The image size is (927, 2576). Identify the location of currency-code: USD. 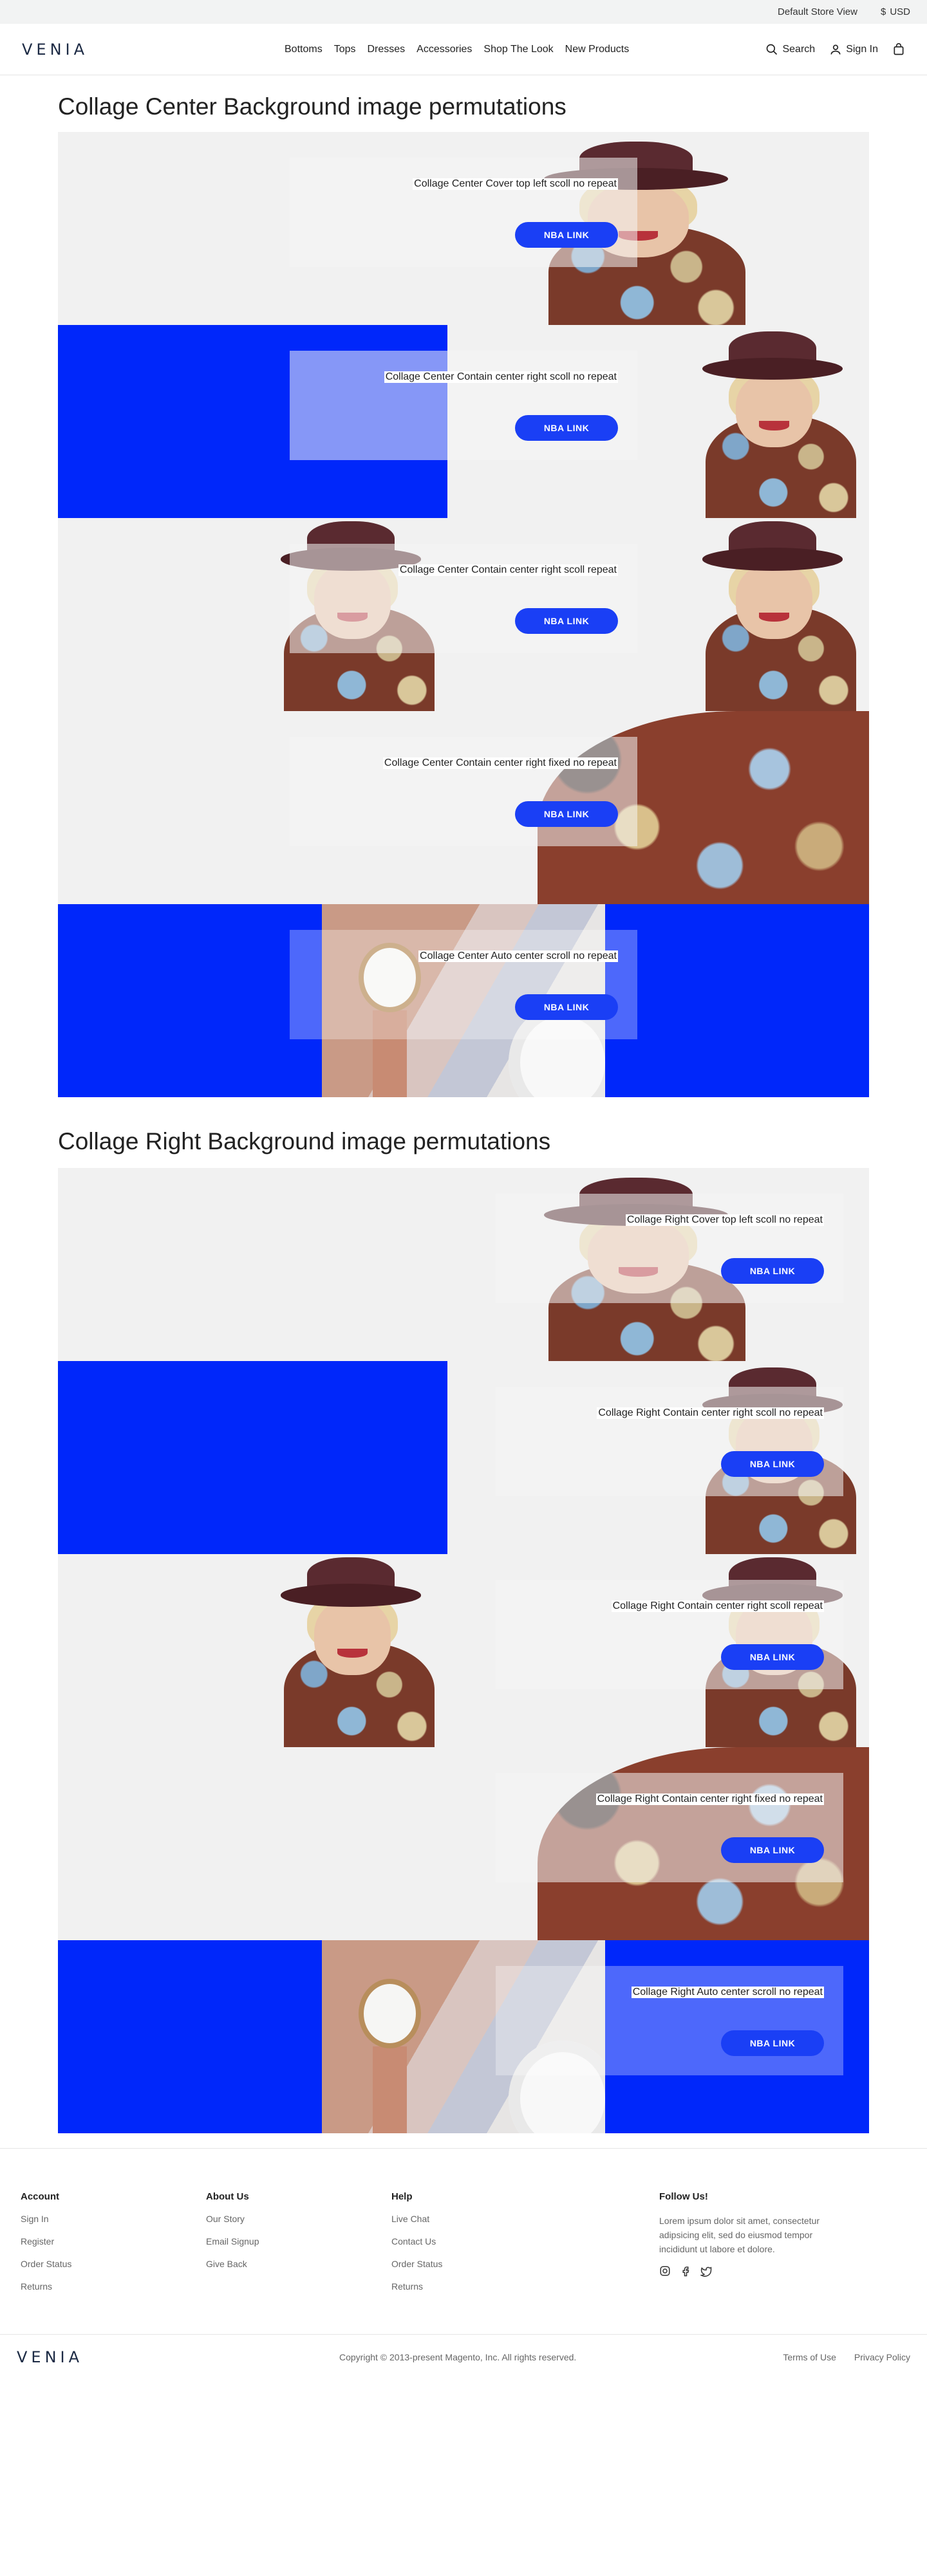
(900, 11).